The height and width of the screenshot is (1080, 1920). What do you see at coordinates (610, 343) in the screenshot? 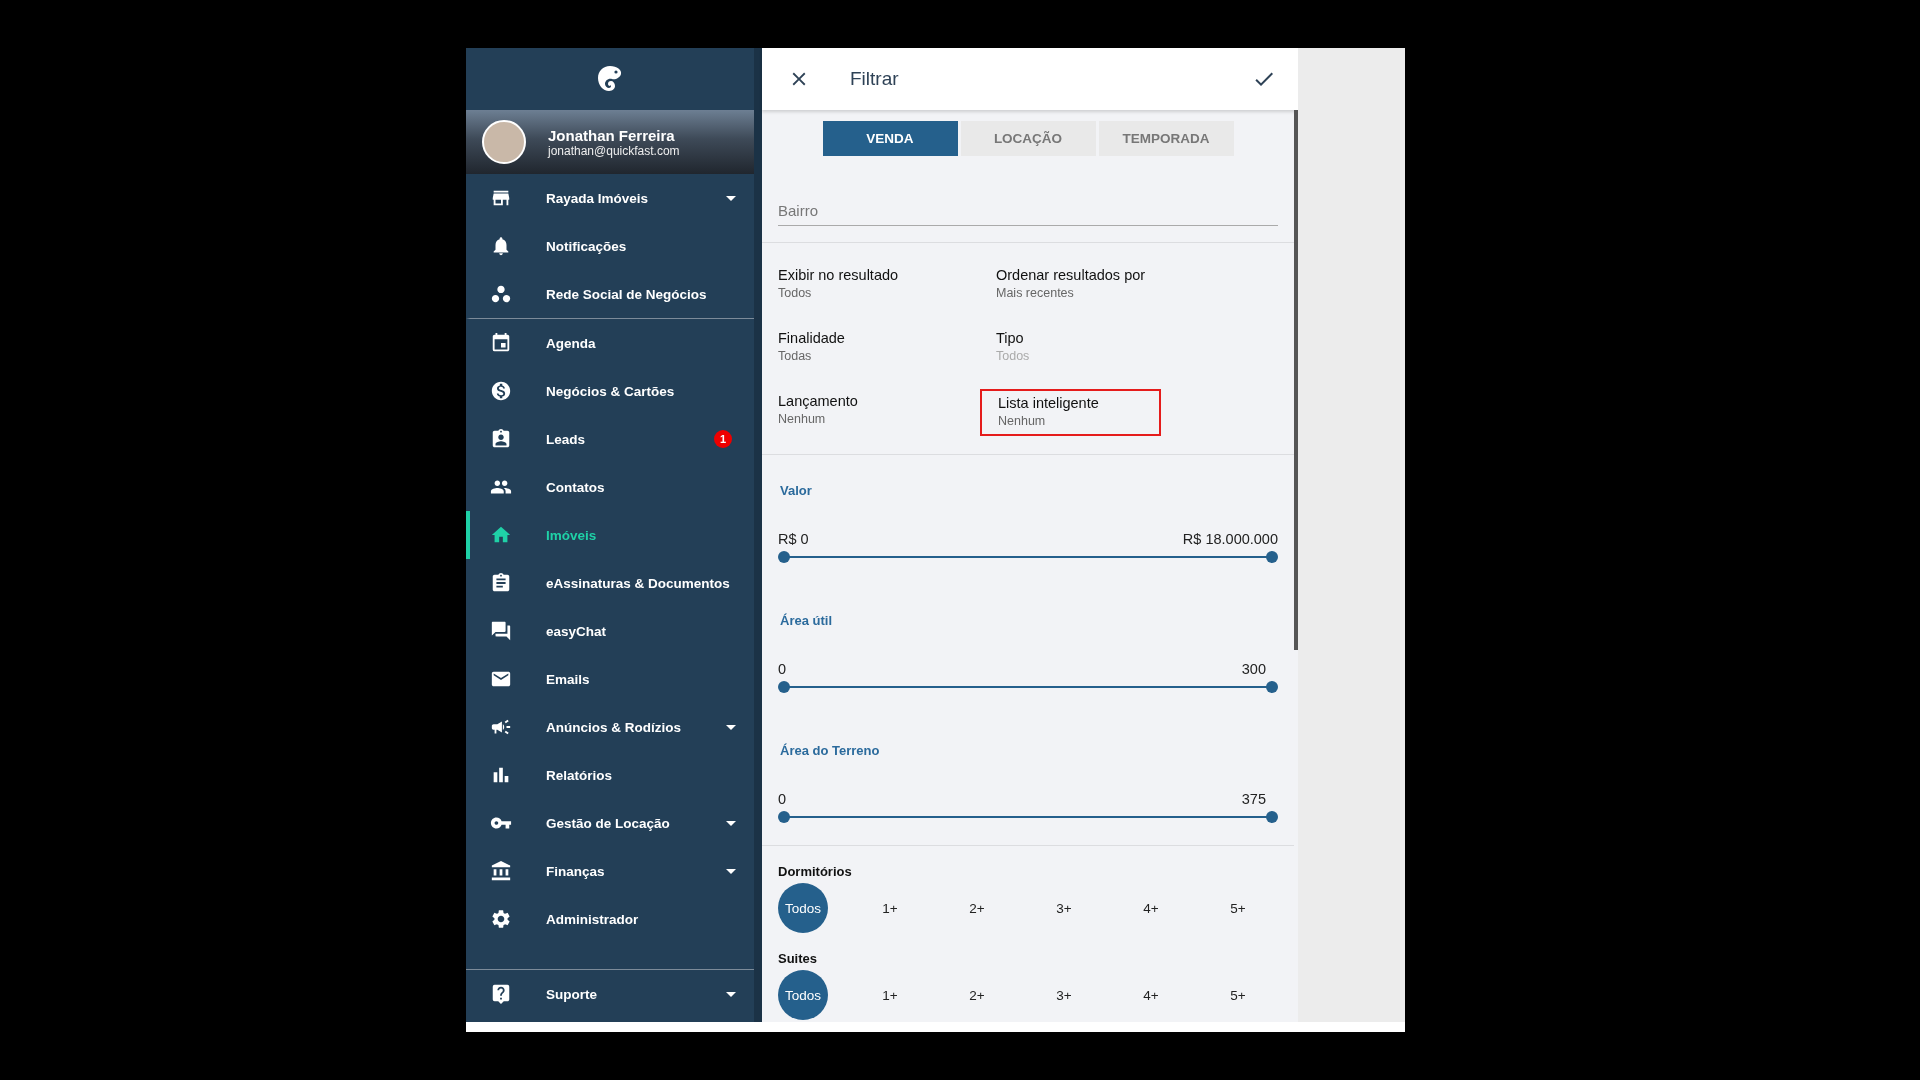
I see `sidebar-item: Agenda` at bounding box center [610, 343].